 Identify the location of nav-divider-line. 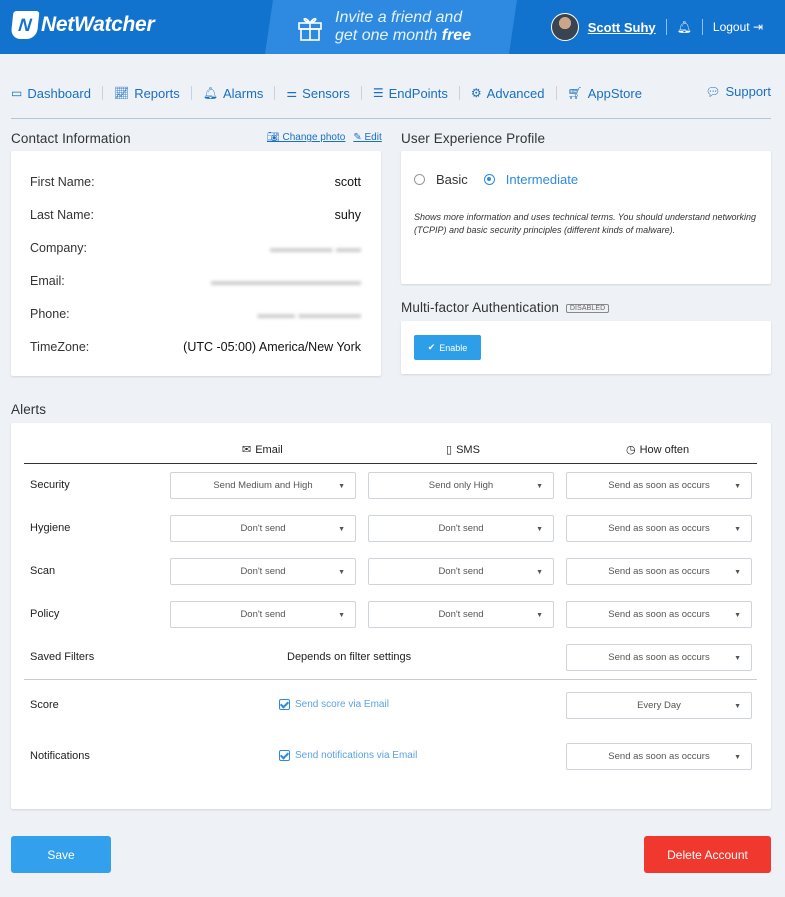
(391, 118).